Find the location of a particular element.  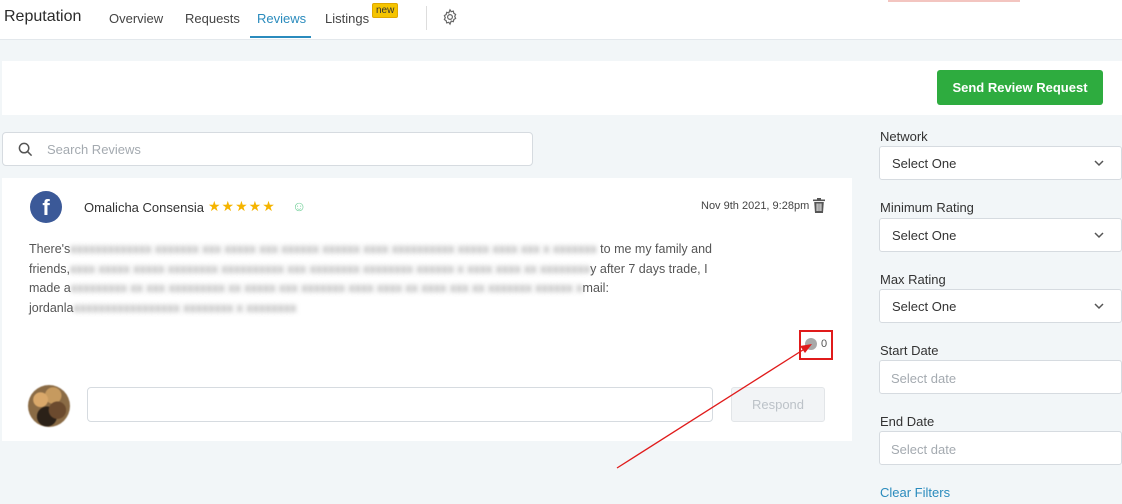

tab-listings: Listings is located at coordinates (347, 18).